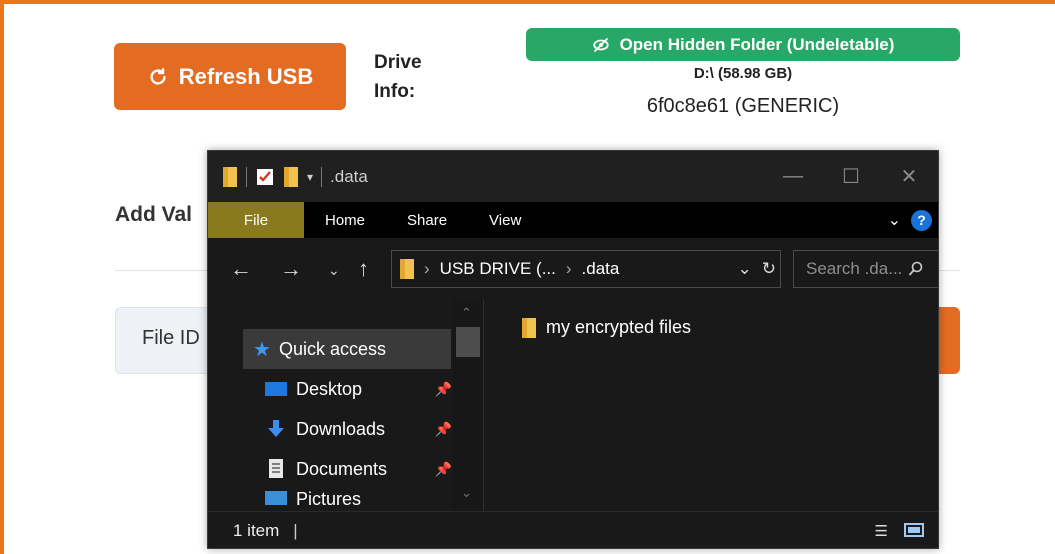 The image size is (1055, 554). I want to click on pictures-icon, so click(276, 498).